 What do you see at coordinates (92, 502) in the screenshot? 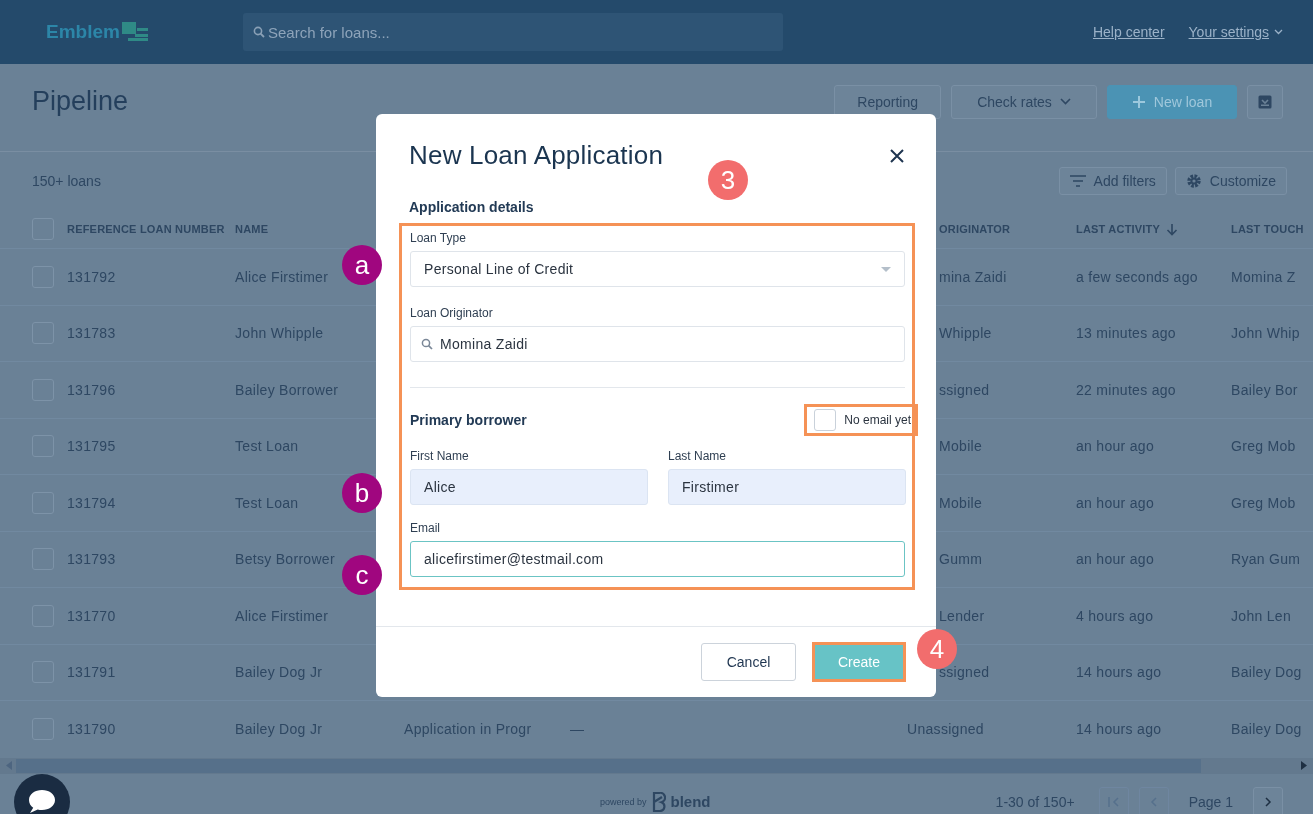
I see `table-cell-text: 131794` at bounding box center [92, 502].